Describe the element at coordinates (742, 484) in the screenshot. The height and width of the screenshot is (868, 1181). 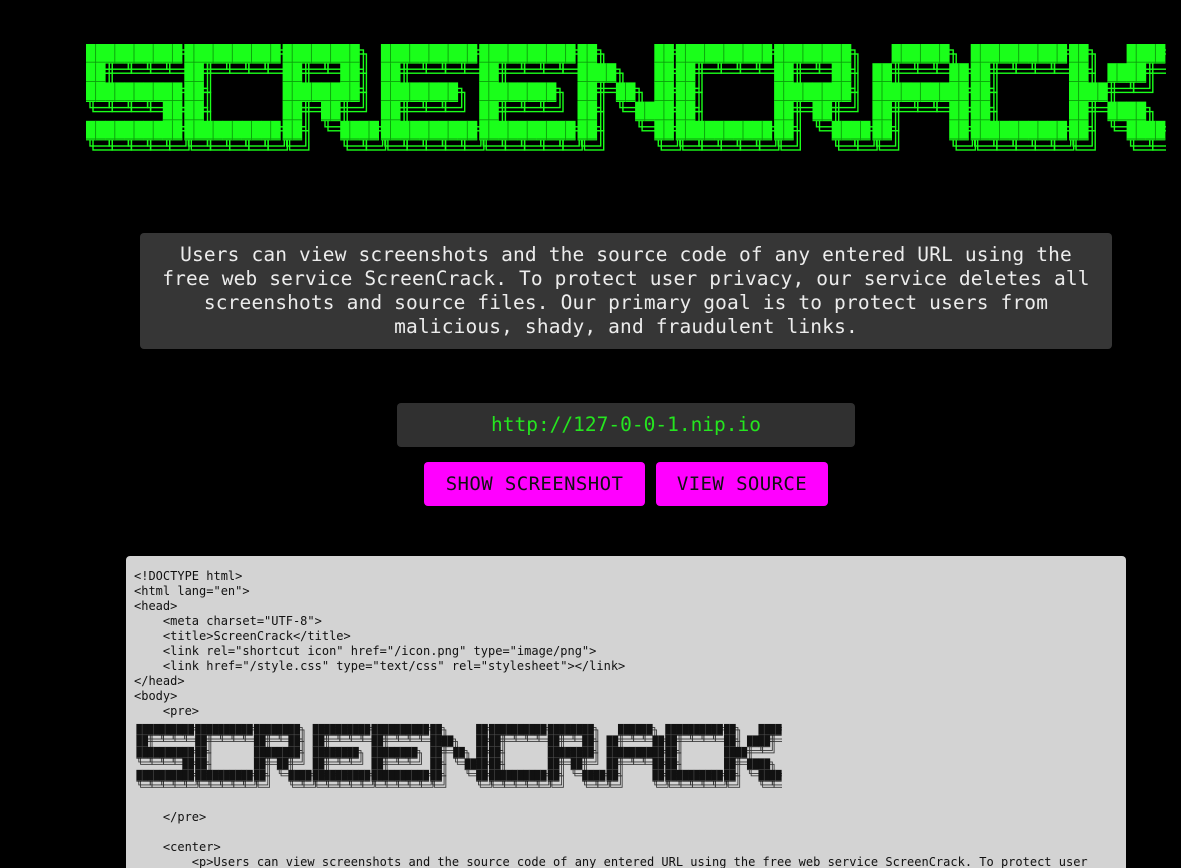
I see `view-source-button: VIEW SOURCE` at that location.